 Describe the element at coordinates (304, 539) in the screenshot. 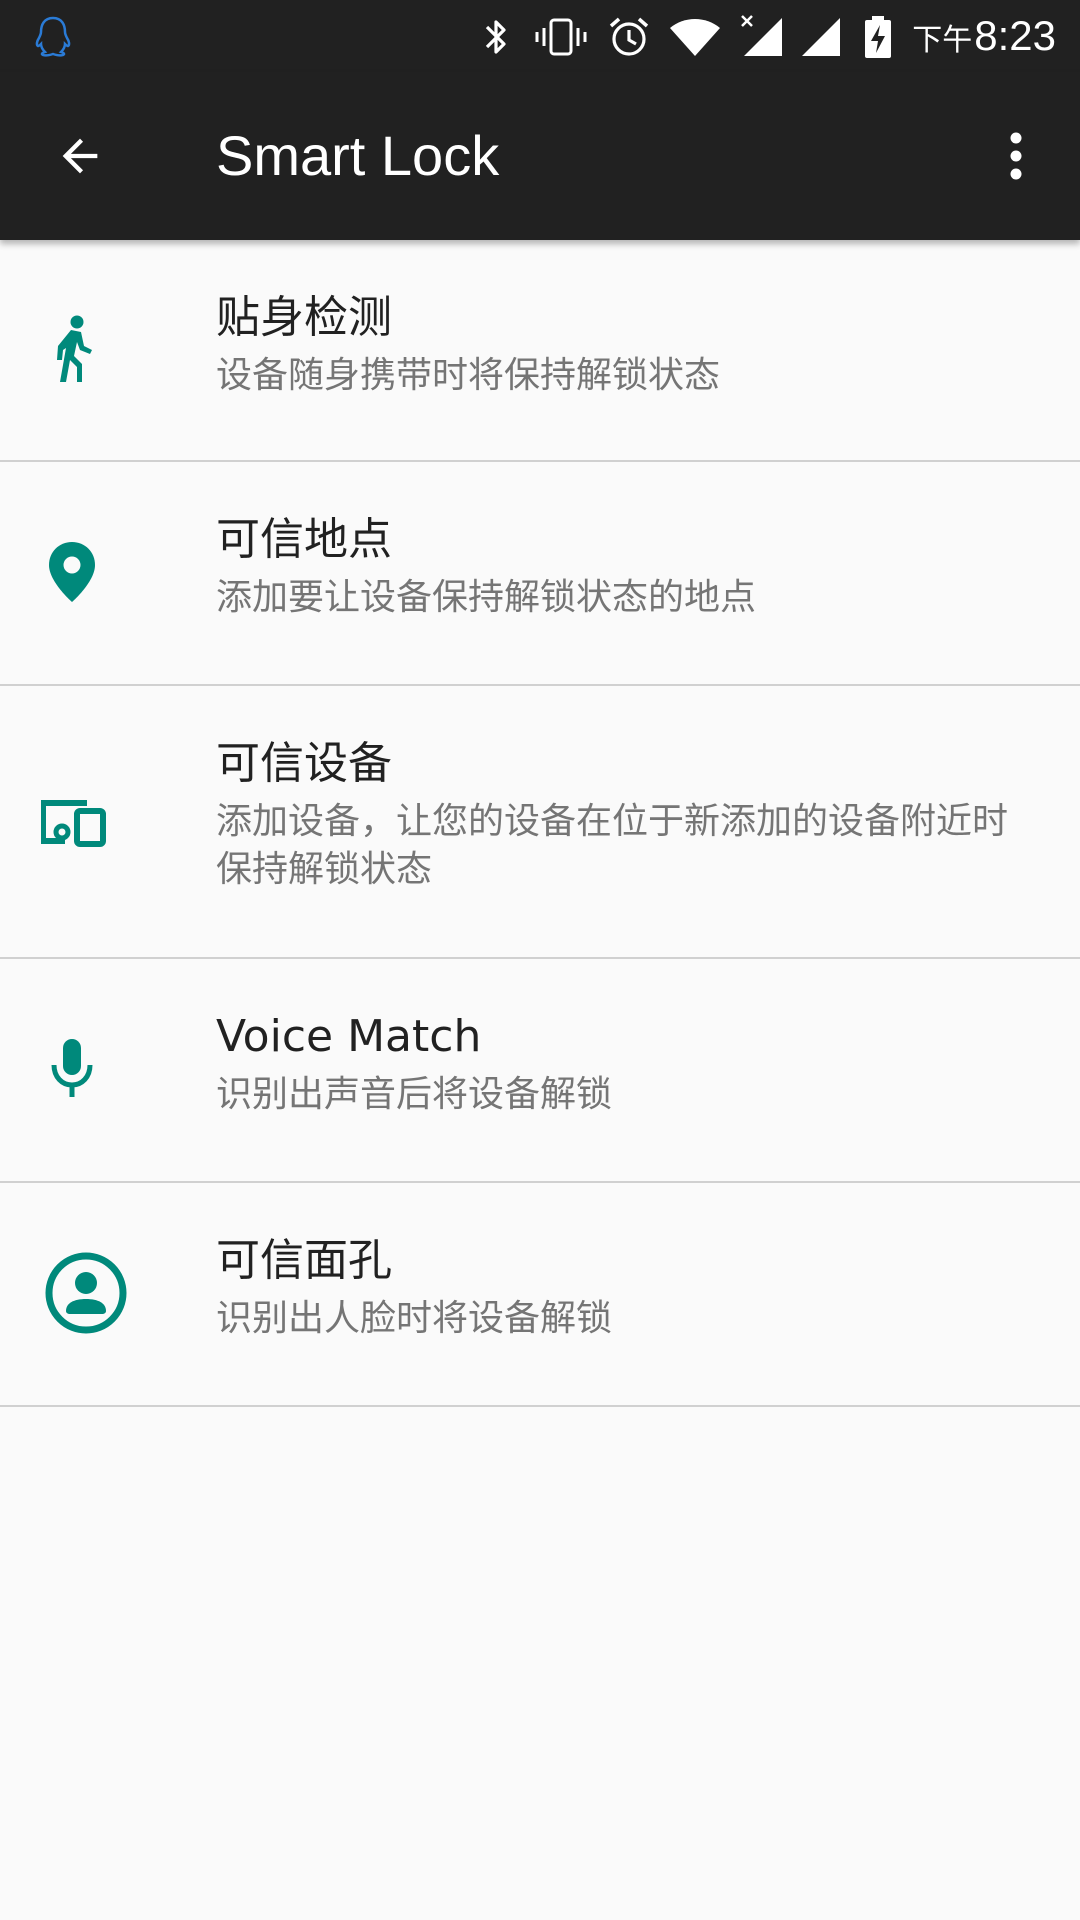

I see `item-title: 可信地点` at that location.